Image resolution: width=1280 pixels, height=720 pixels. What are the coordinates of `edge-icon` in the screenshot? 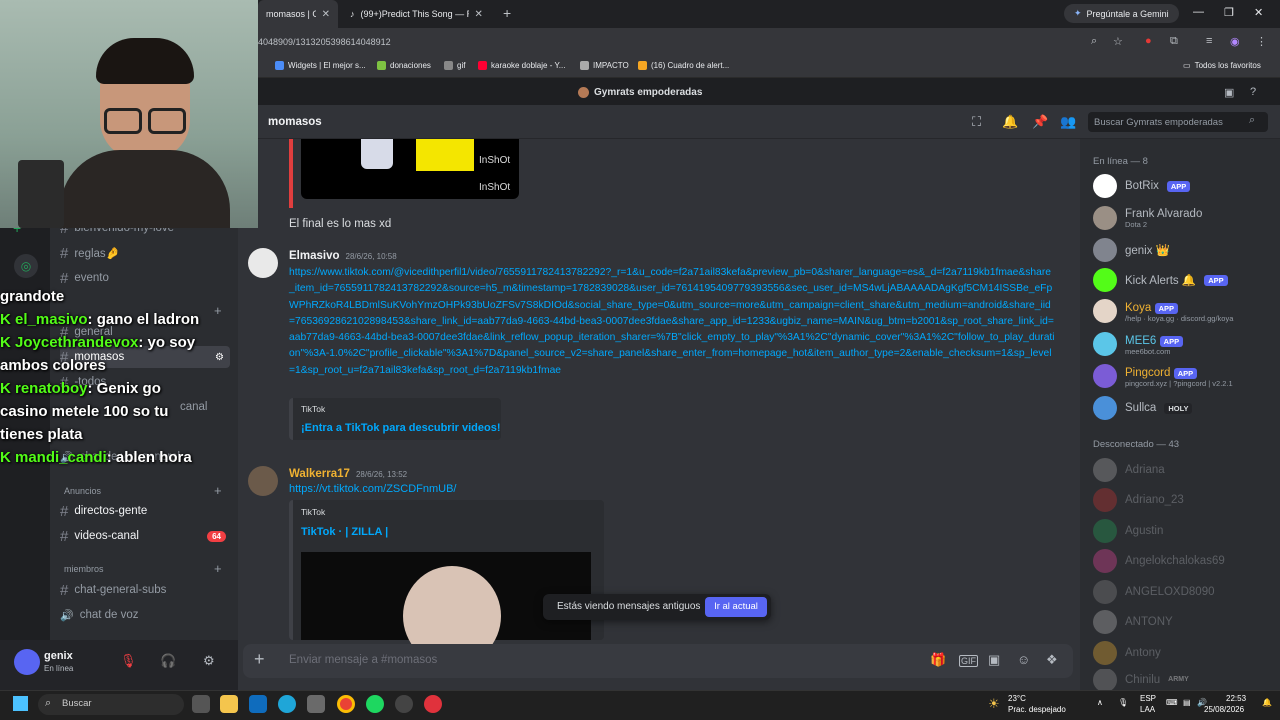 It's located at (287, 704).